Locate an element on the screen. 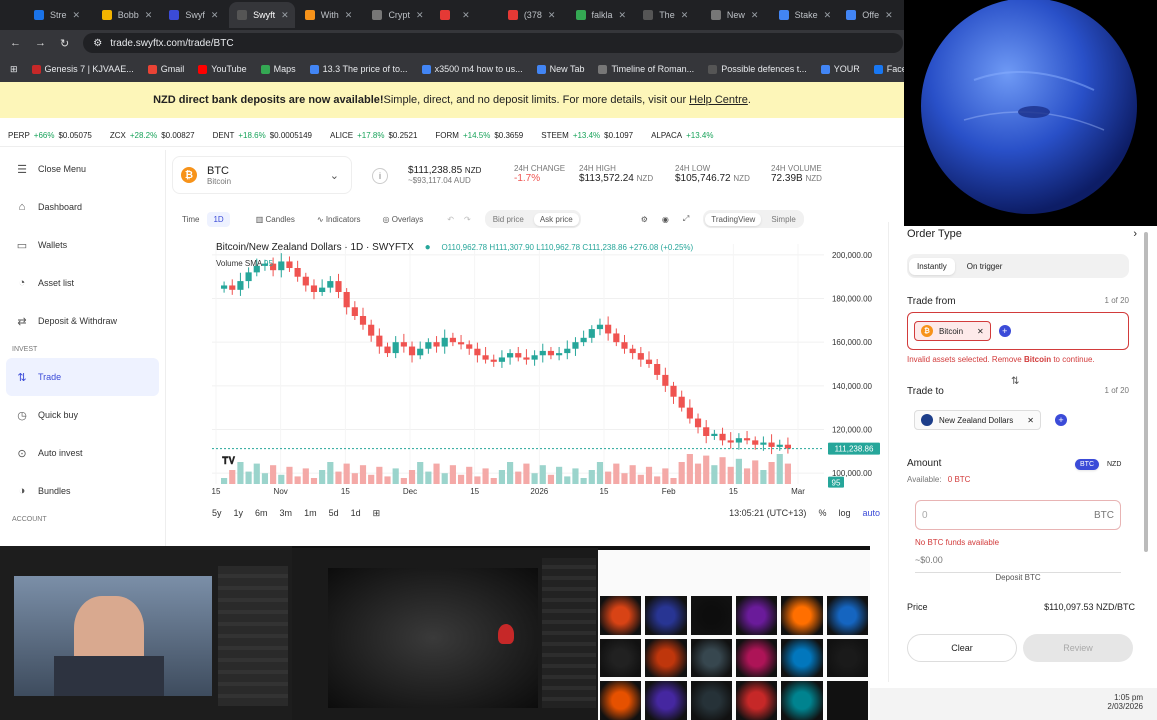 This screenshot has width=1157, height=720. ask-price-button: Ask price is located at coordinates (556, 219).